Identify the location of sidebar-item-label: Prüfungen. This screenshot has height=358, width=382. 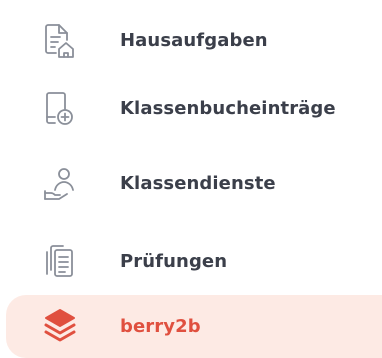
(174, 261).